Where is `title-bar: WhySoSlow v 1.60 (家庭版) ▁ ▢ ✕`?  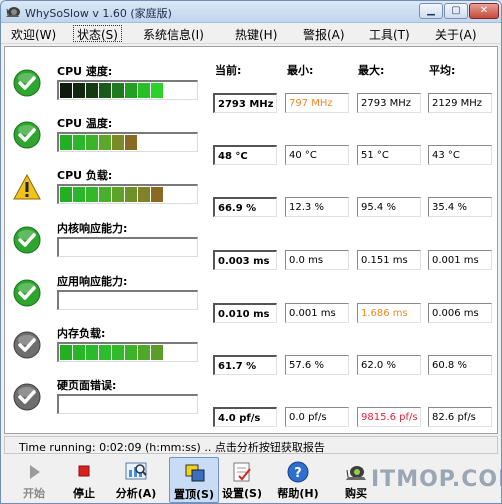 title-bar: WhySoSlow v 1.60 (家庭版) ▁ ▢ ✕ is located at coordinates (251, 12).